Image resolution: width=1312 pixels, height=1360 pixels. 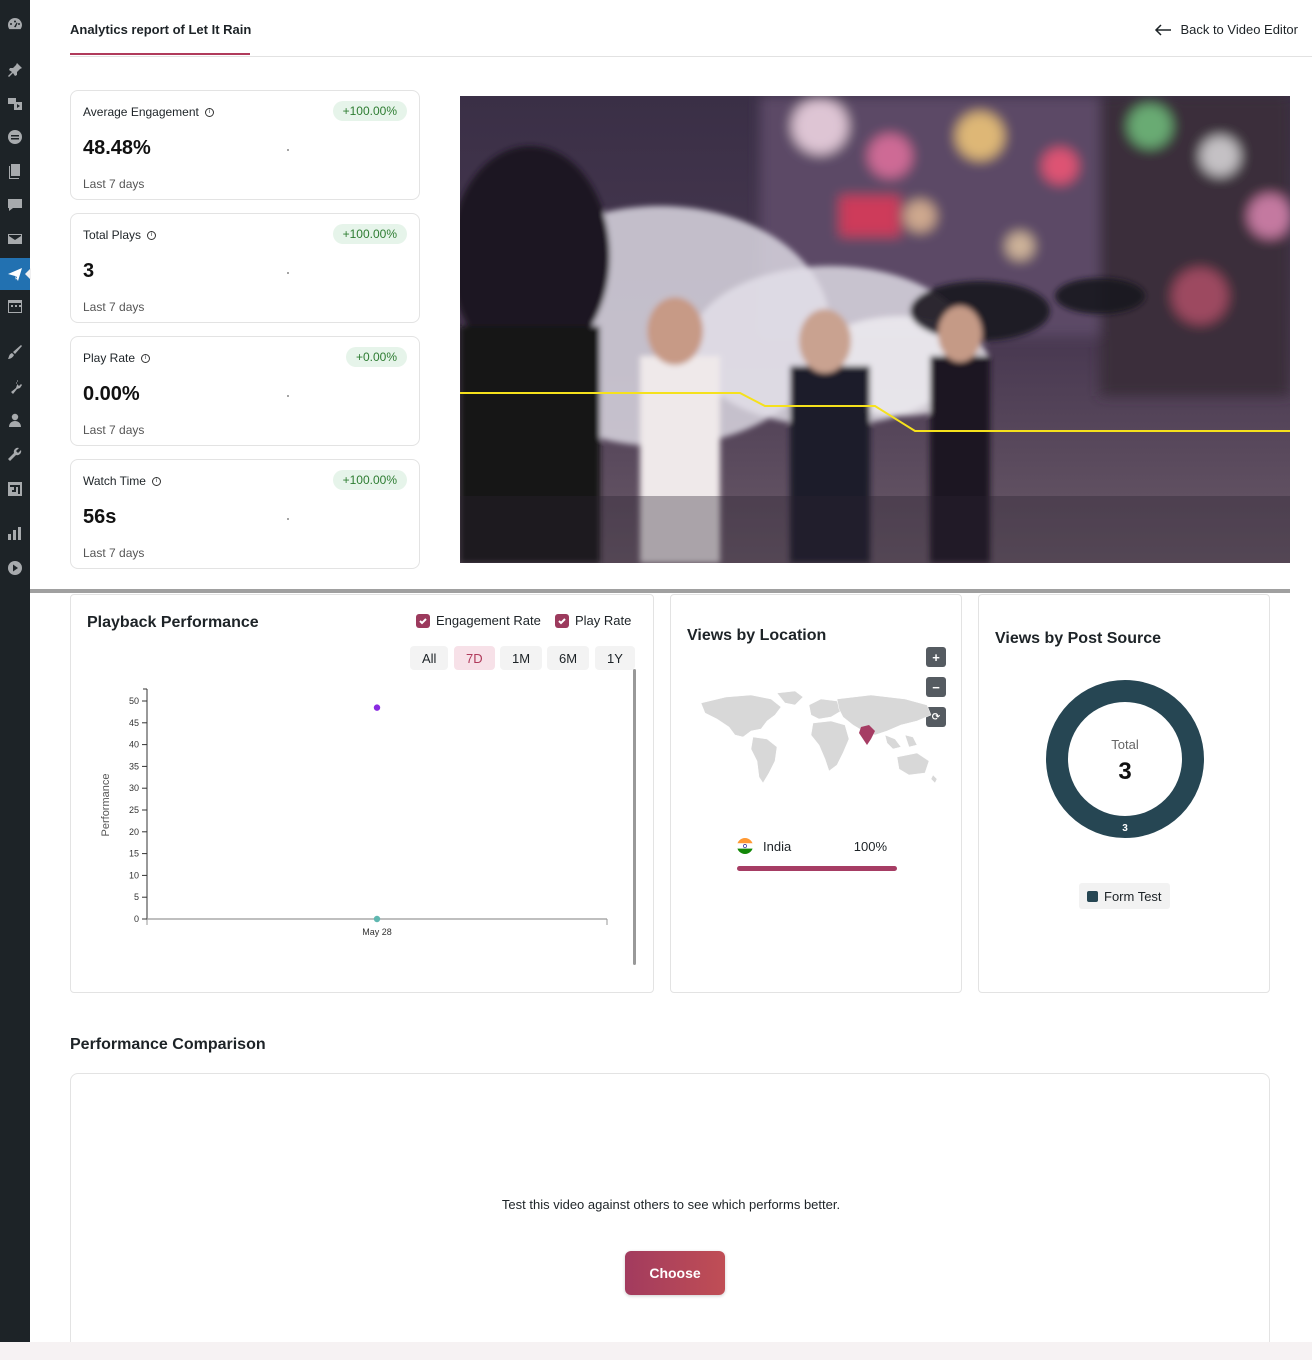 What do you see at coordinates (134, 788) in the screenshot?
I see `y-tick-label: 30` at bounding box center [134, 788].